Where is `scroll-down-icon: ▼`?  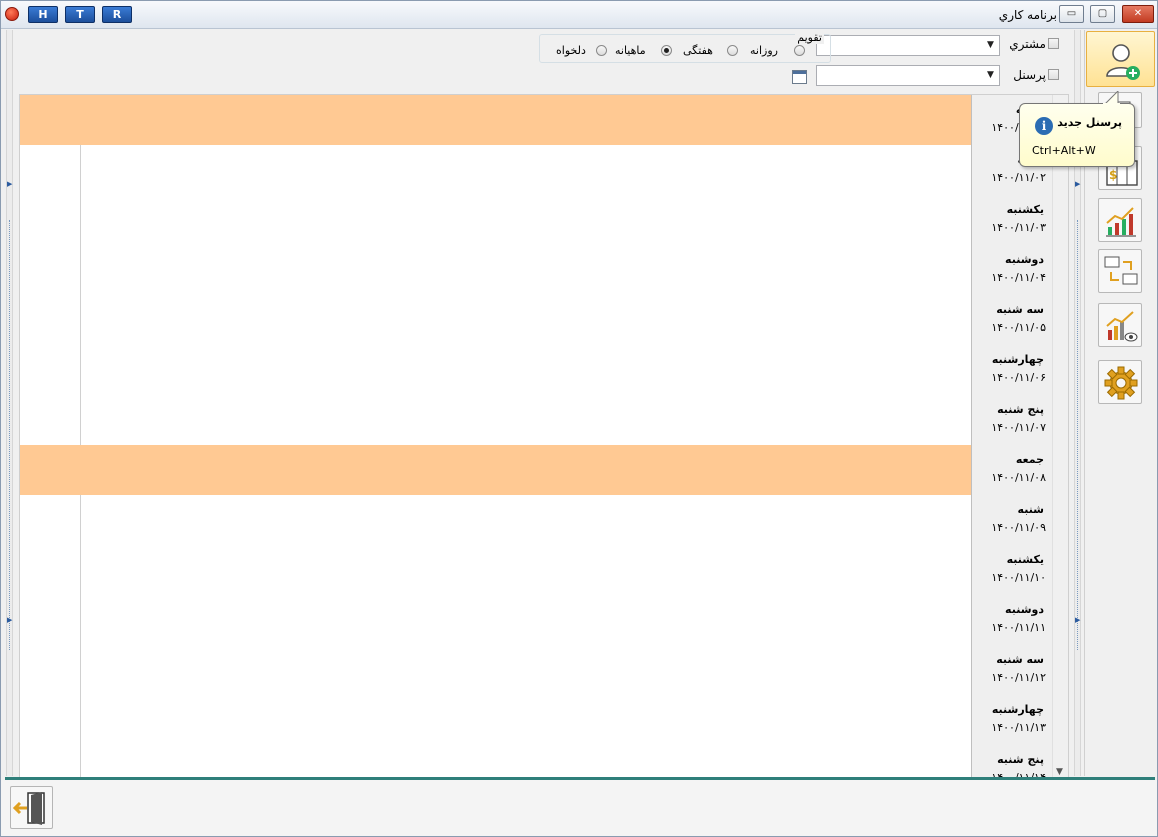
scroll-down-icon: ▼ is located at coordinates (1059, 772).